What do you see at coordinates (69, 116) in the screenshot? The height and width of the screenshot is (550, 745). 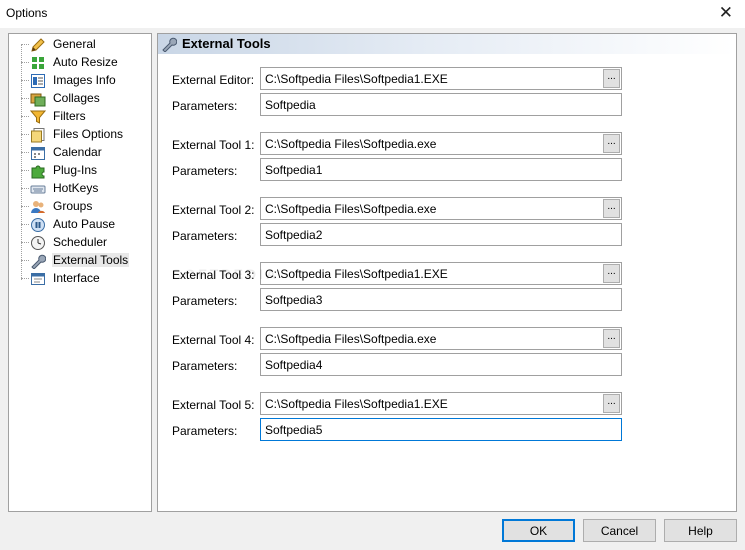 I see `tree-item-label: Filters` at bounding box center [69, 116].